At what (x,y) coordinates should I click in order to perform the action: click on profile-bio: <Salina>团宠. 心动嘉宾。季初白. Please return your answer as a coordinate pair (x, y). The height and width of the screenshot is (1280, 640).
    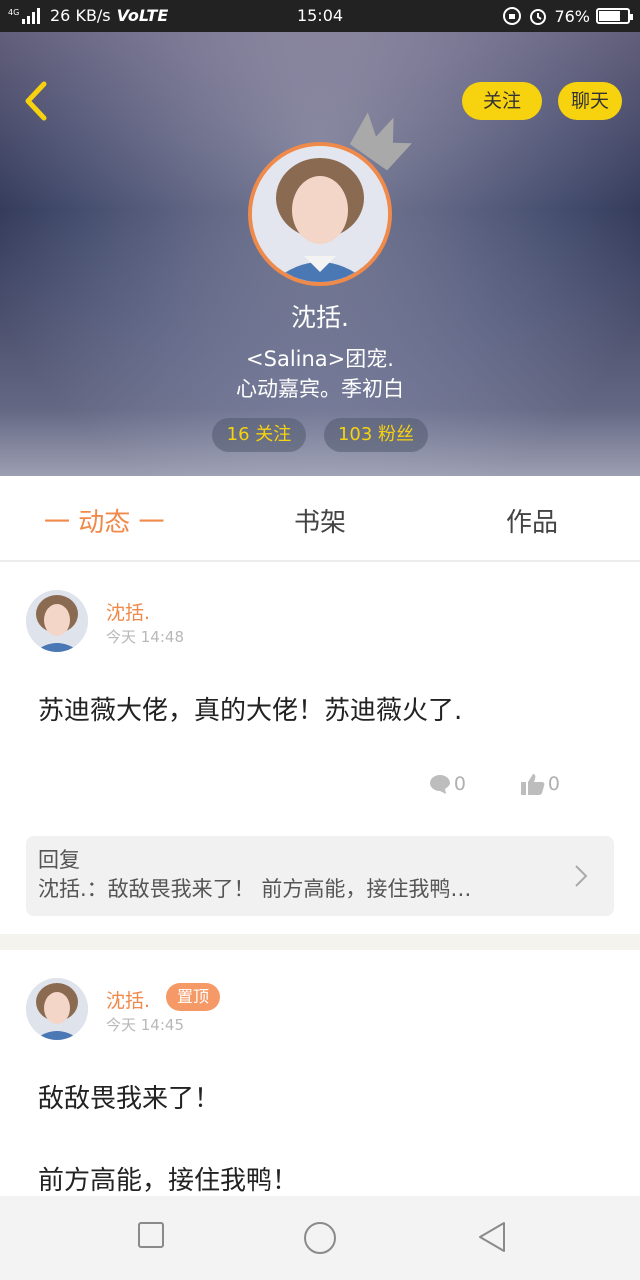
    Looking at the image, I should click on (320, 374).